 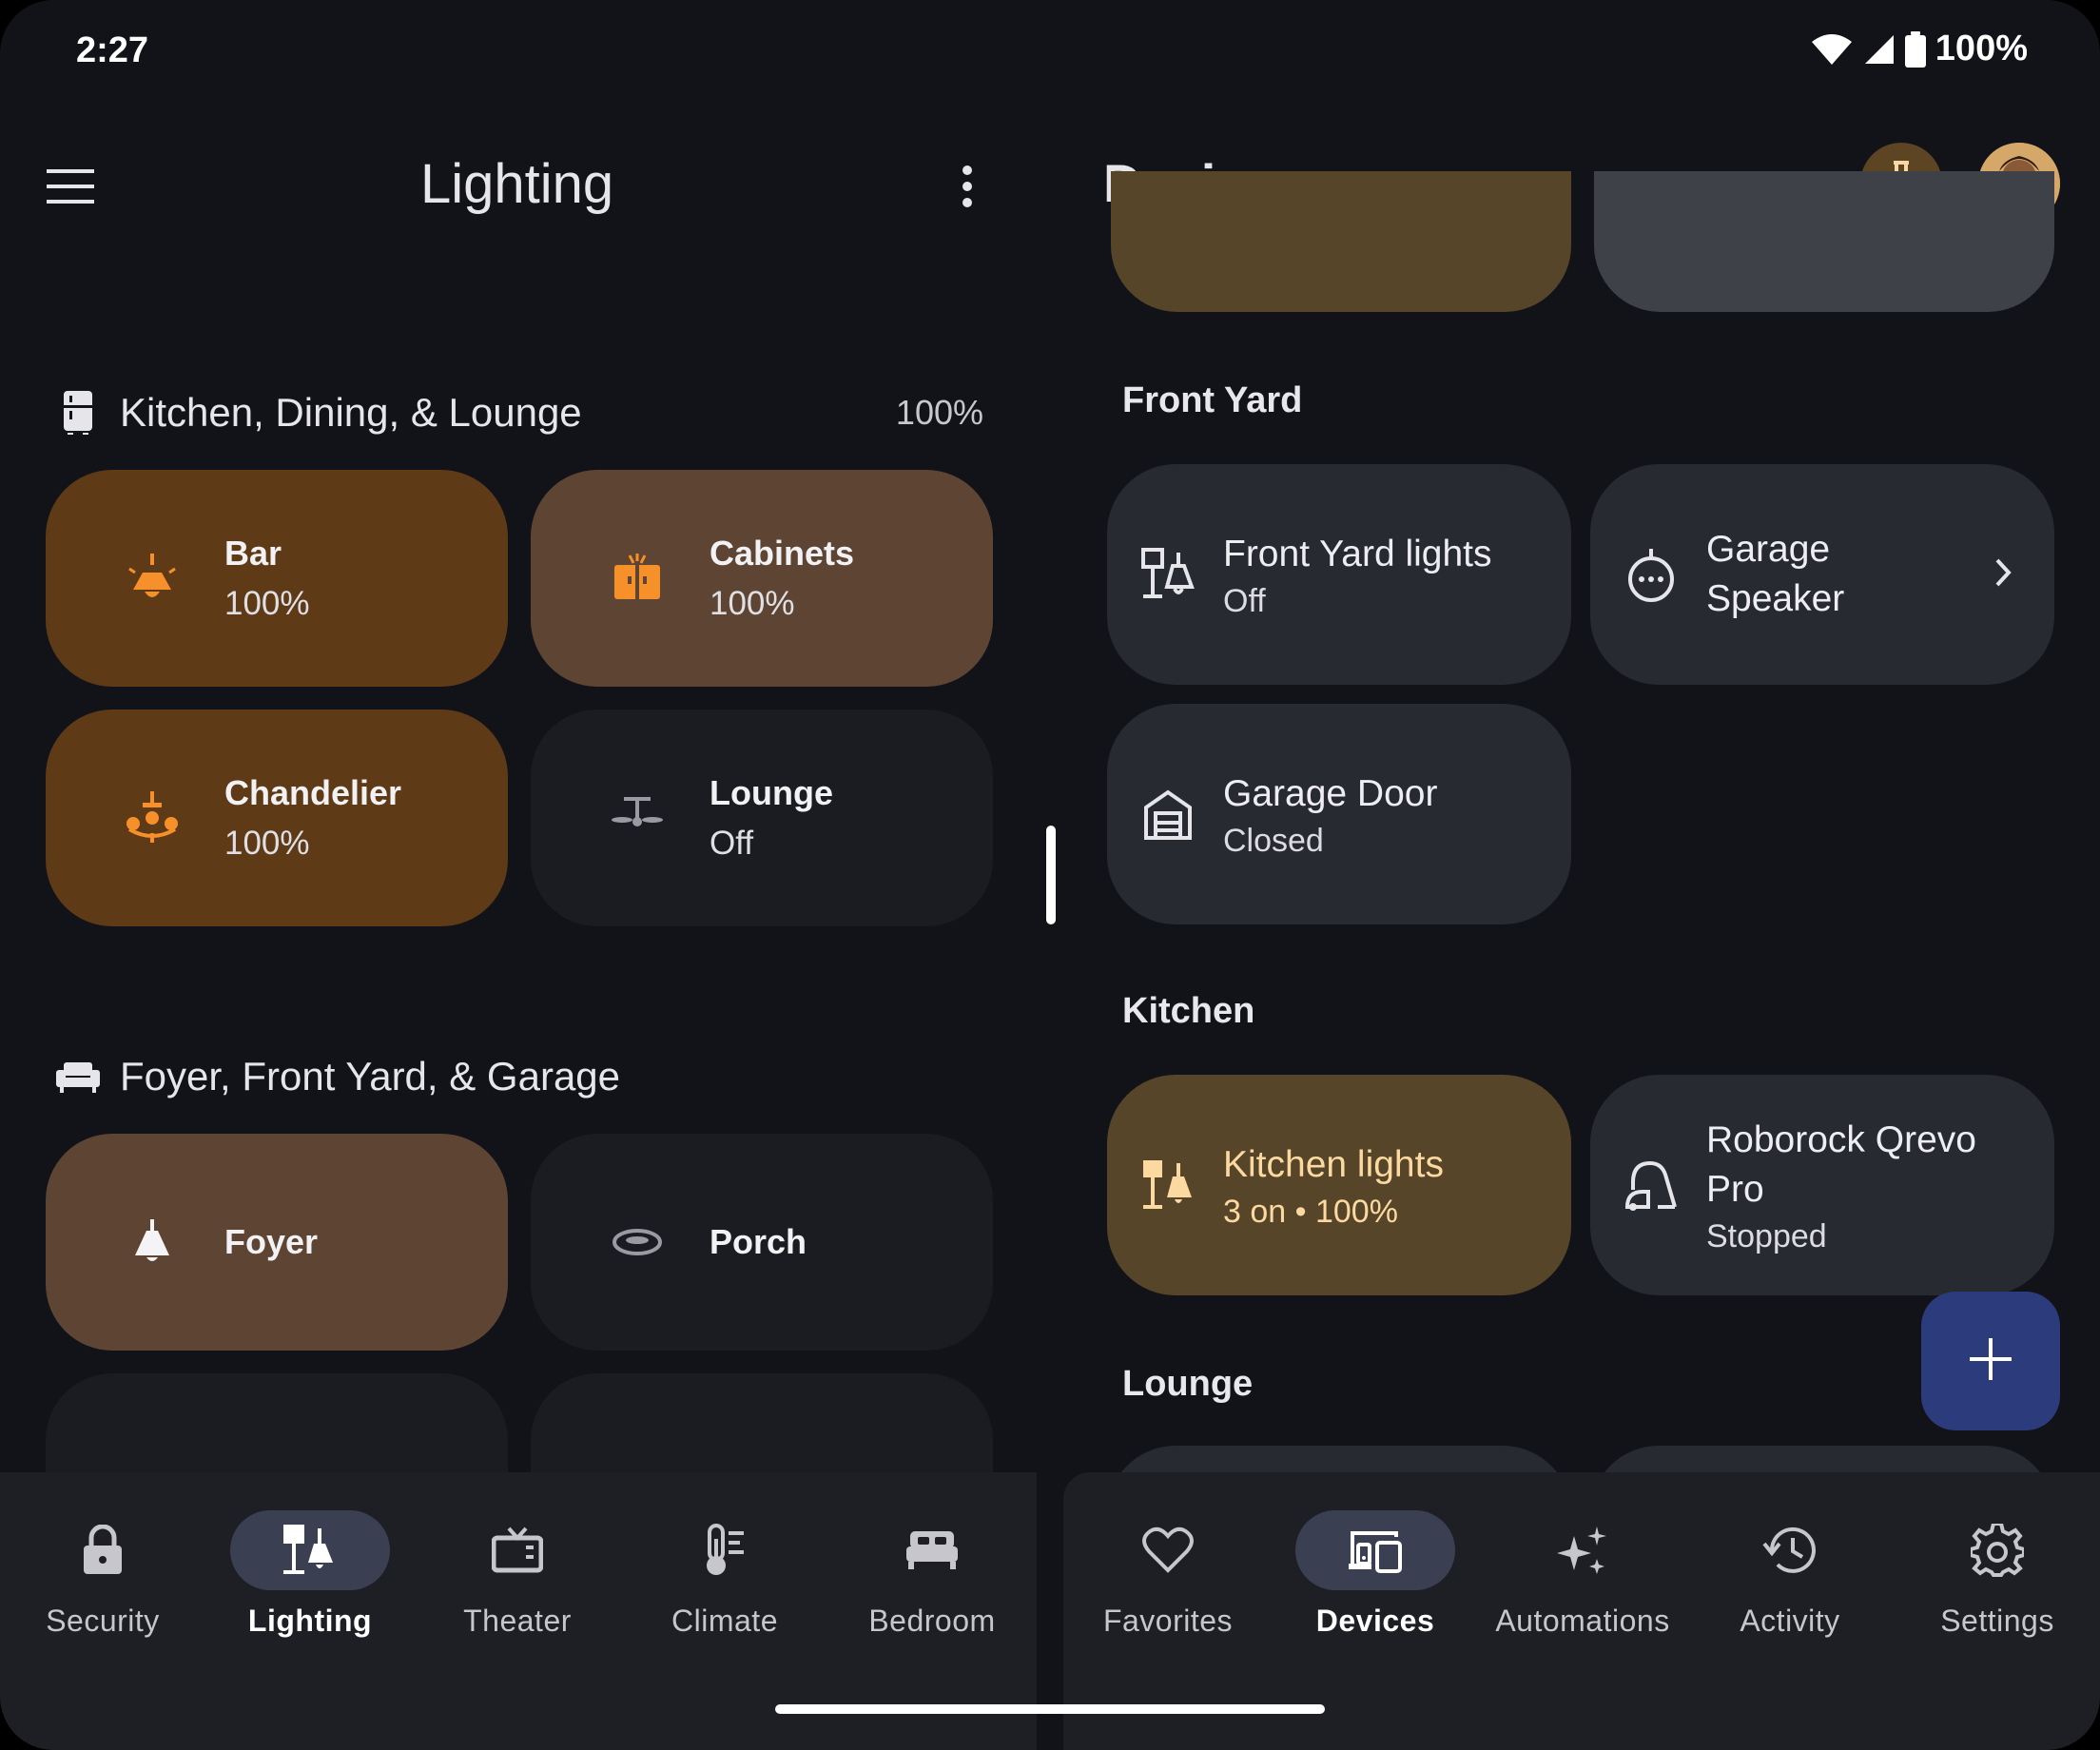 I want to click on add-device-button, so click(x=1990, y=1361).